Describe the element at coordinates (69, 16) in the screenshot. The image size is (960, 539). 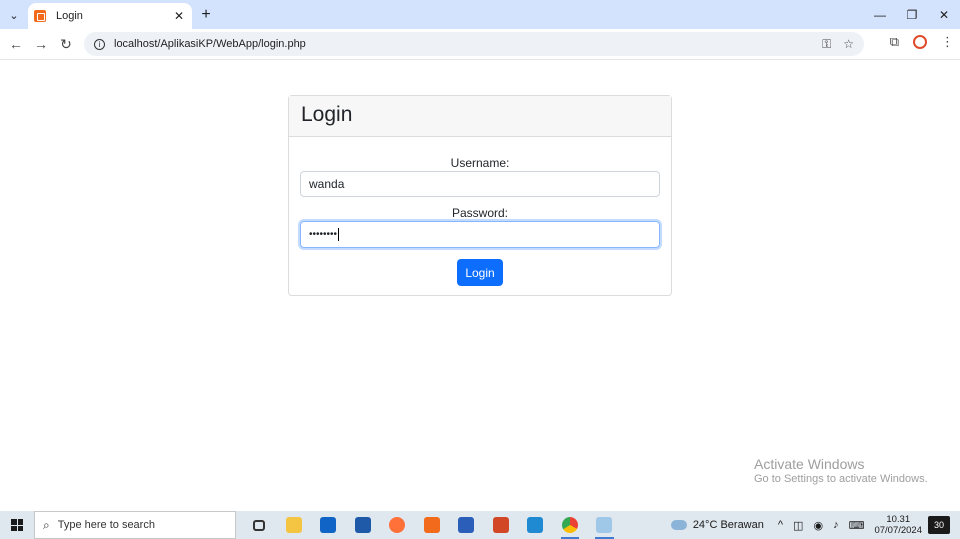
I see `tab-title: Login` at that location.